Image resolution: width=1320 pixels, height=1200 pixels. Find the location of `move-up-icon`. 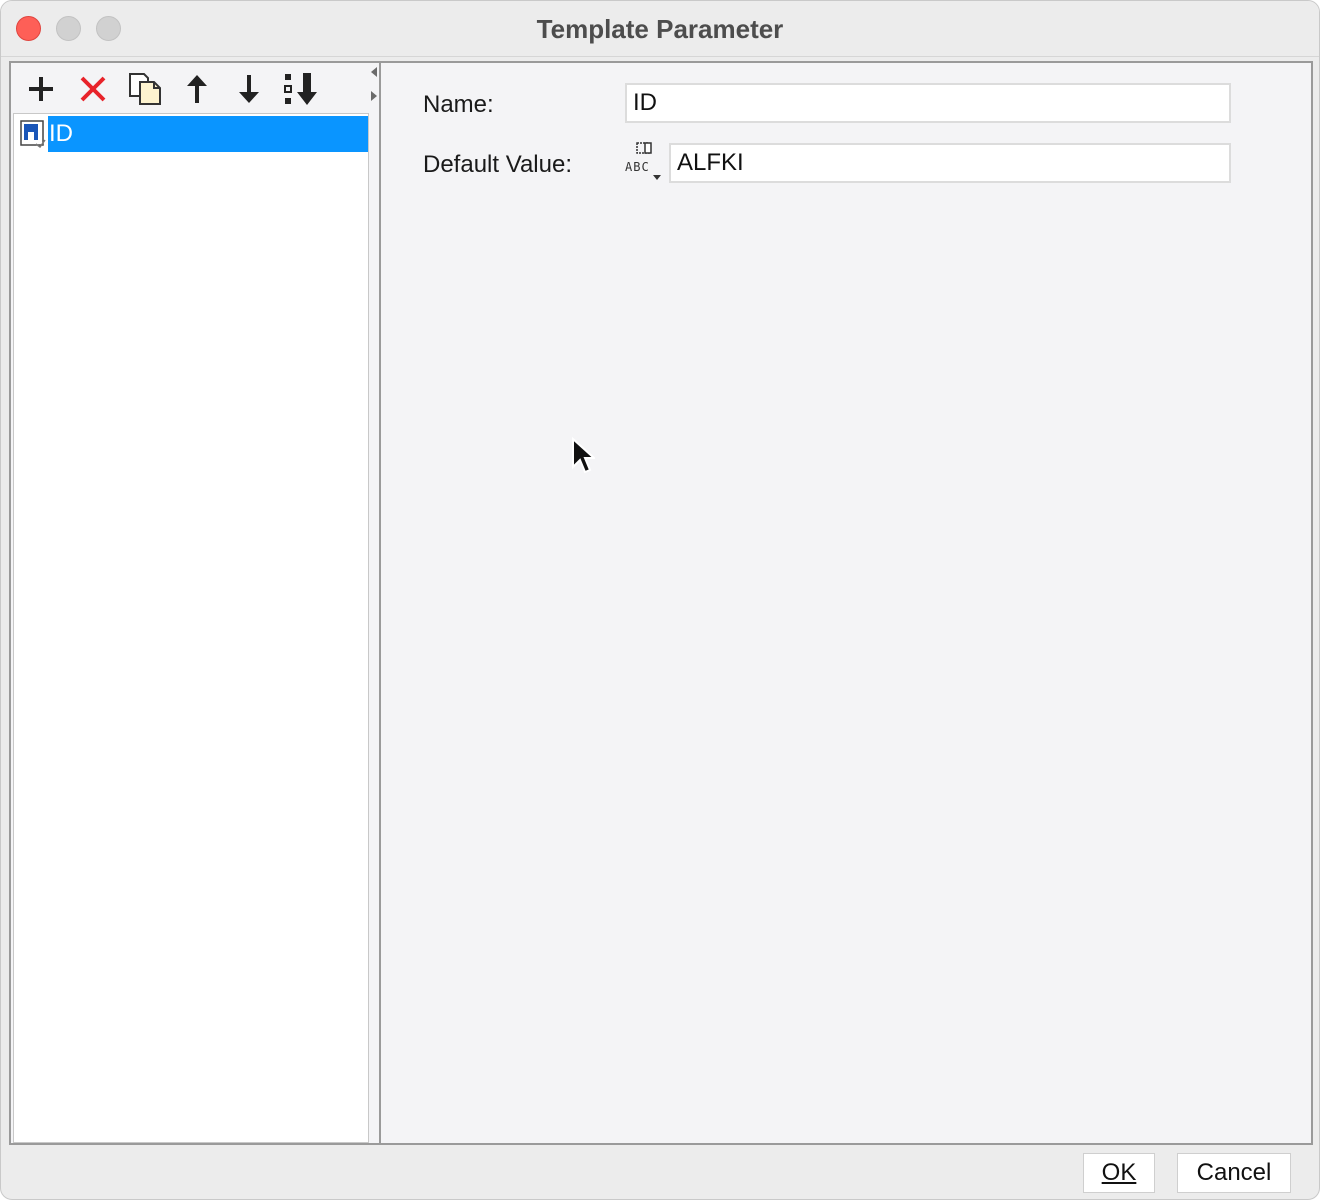

move-up-icon is located at coordinates (197, 89).